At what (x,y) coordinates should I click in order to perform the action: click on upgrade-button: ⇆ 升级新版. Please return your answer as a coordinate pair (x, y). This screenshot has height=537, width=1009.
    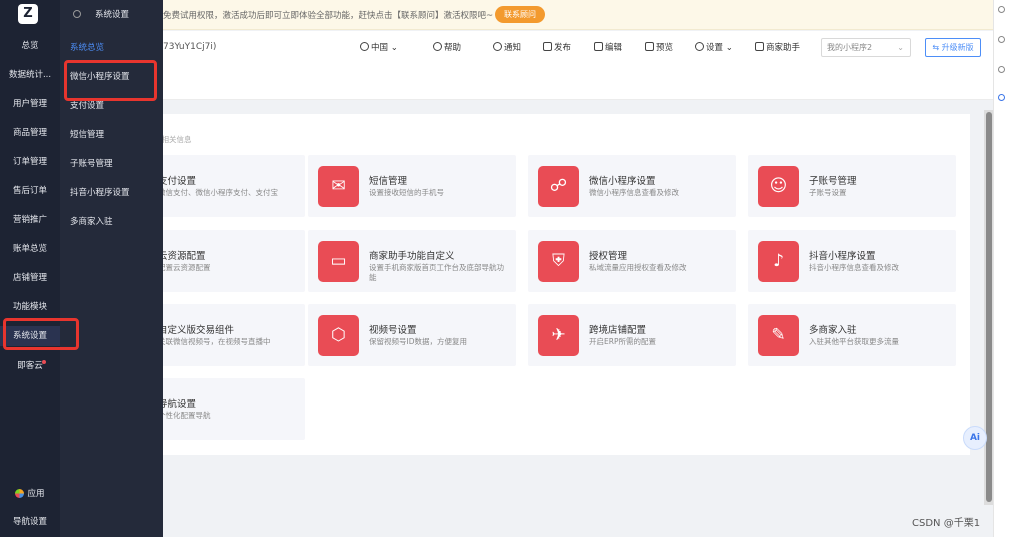
    Looking at the image, I should click on (953, 47).